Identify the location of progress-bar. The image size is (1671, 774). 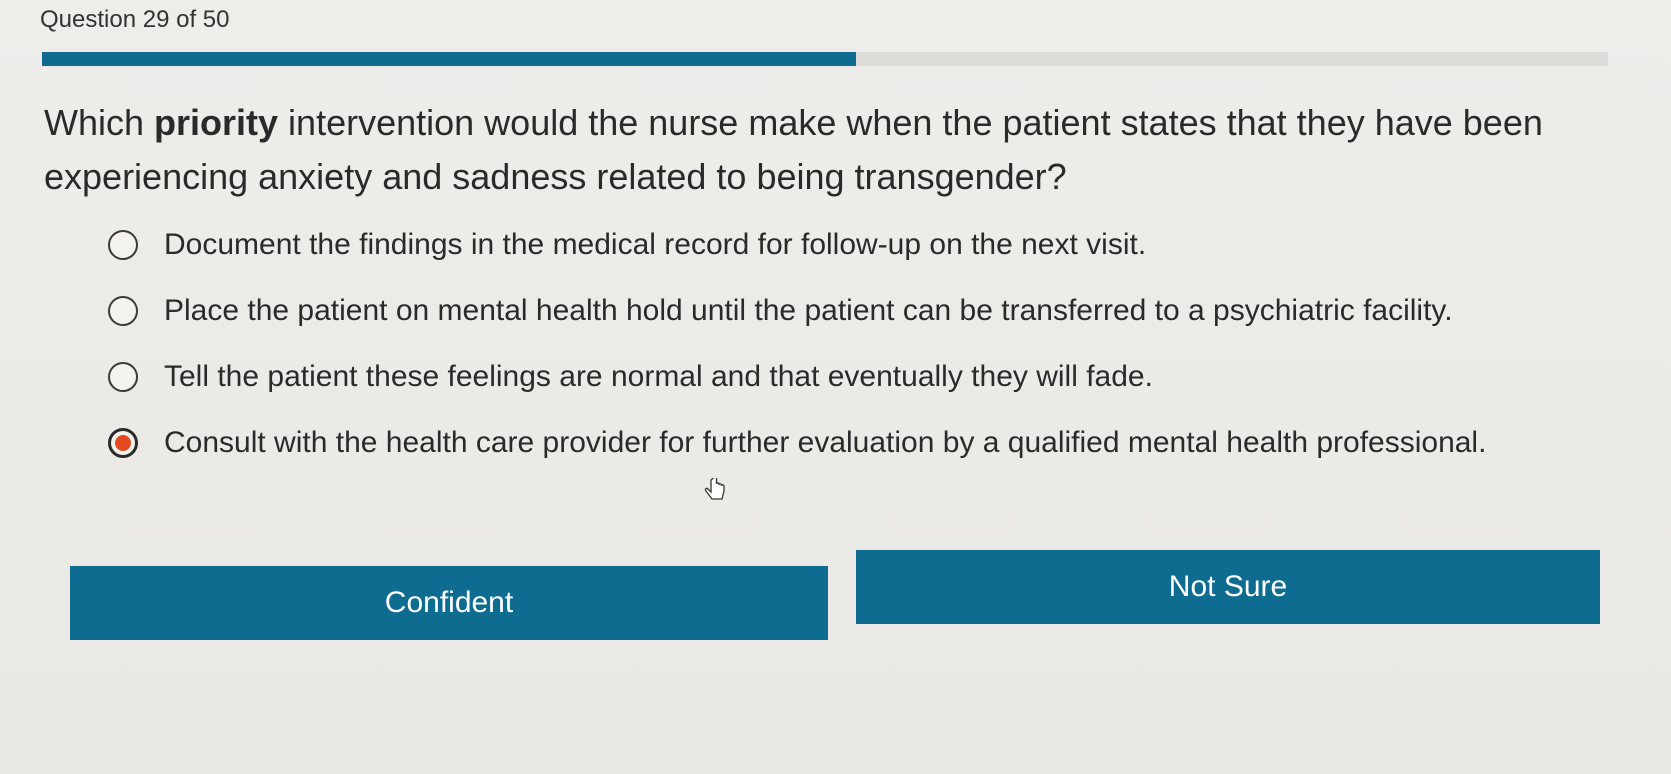
(825, 59).